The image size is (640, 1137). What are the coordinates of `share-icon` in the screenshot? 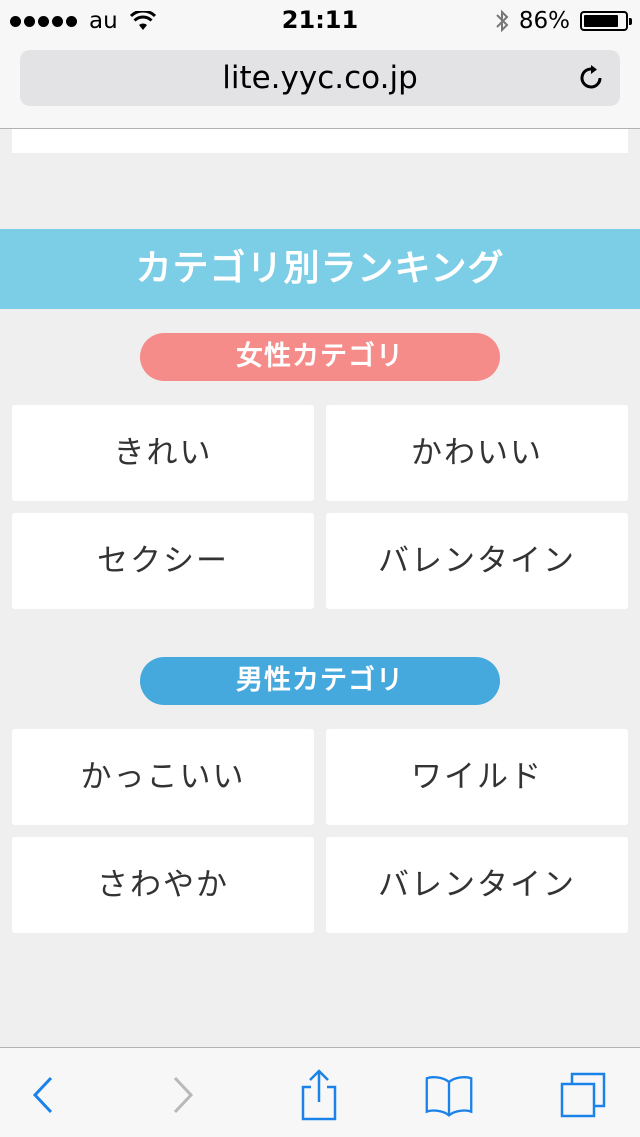 It's located at (319, 1095).